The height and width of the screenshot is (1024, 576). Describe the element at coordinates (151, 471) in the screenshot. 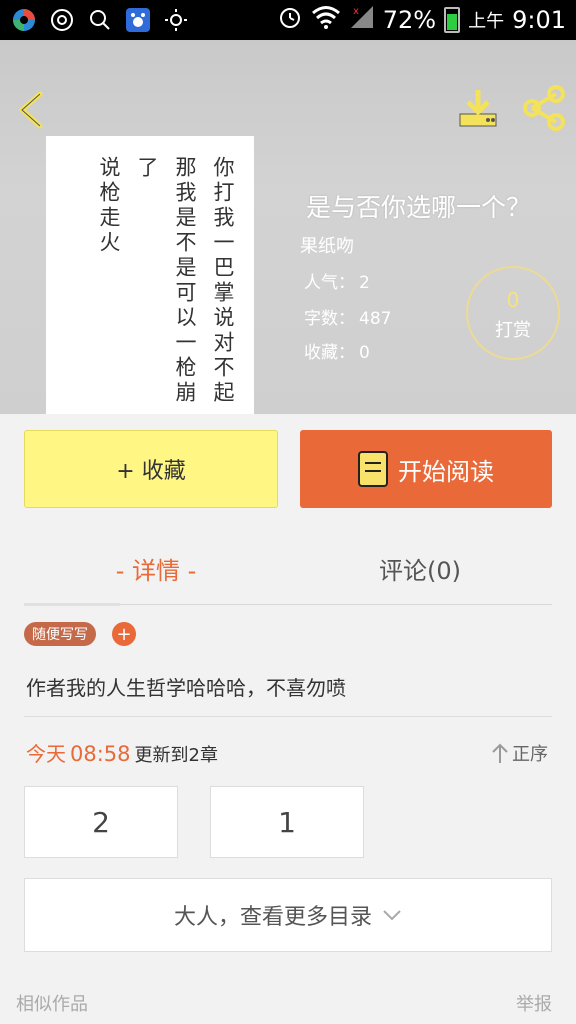

I see `favorite-label: + 收藏` at that location.